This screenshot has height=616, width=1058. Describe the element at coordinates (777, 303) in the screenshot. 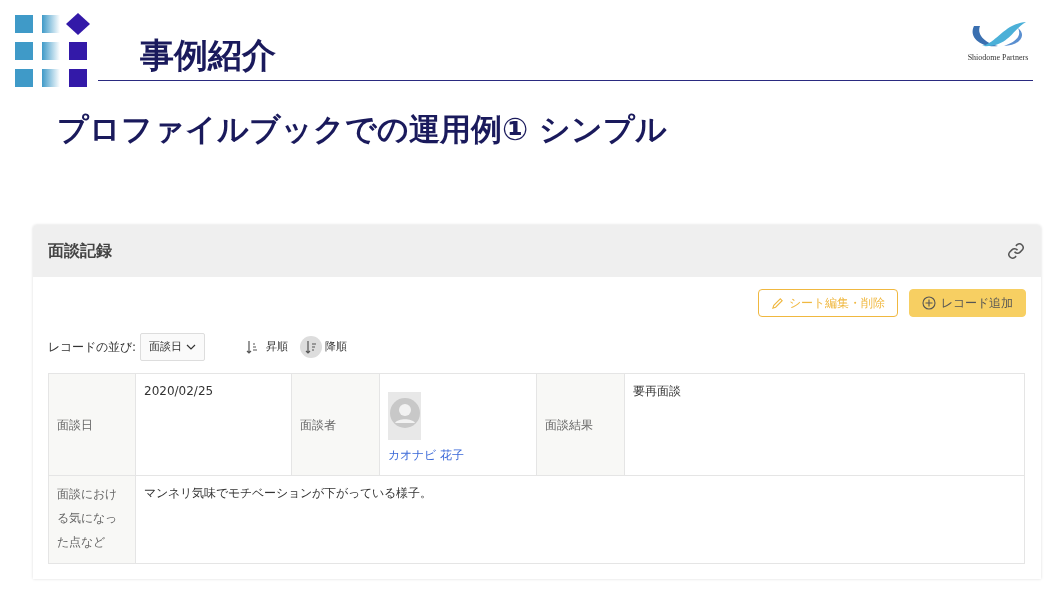

I see `pencil-icon` at that location.